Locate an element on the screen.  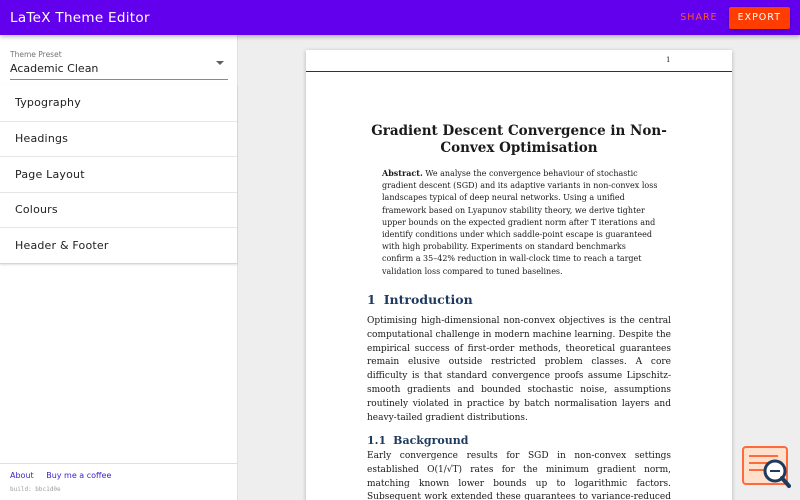
subsection-title: Background is located at coordinates (431, 440).